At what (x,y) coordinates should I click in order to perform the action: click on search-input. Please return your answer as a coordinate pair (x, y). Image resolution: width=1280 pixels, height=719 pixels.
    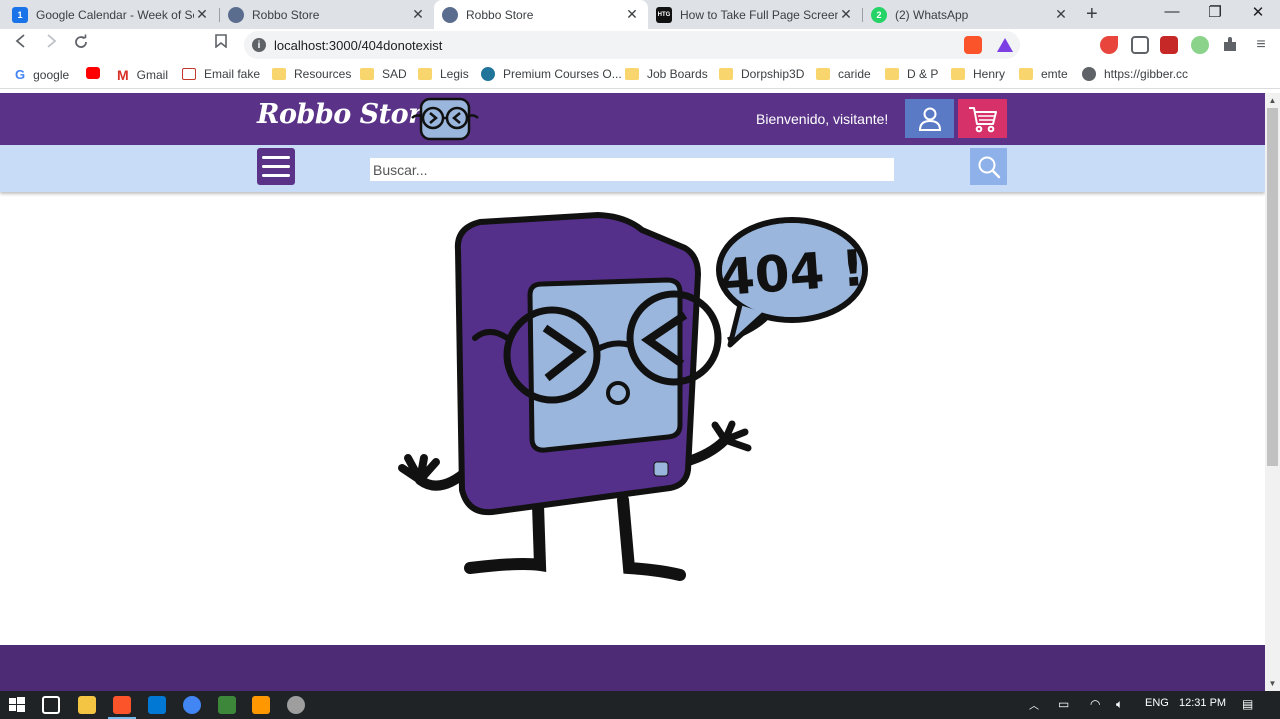
    Looking at the image, I should click on (632, 169).